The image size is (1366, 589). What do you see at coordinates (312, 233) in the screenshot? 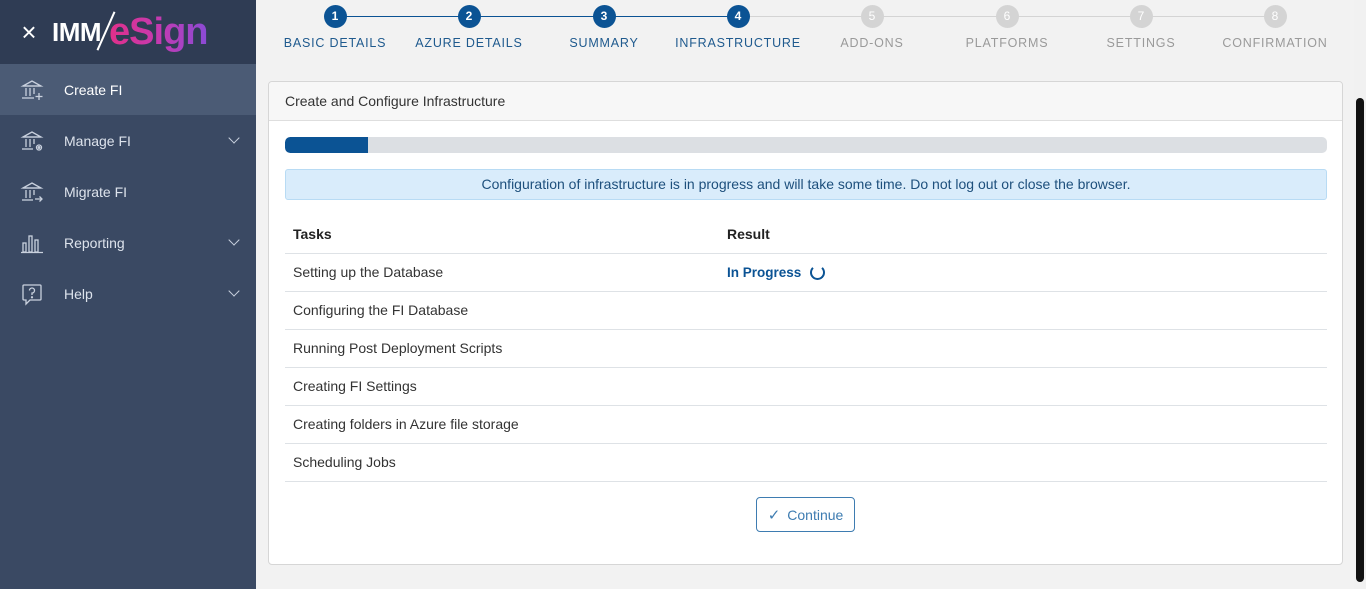
I see `column-header-tasks: Tasks` at bounding box center [312, 233].